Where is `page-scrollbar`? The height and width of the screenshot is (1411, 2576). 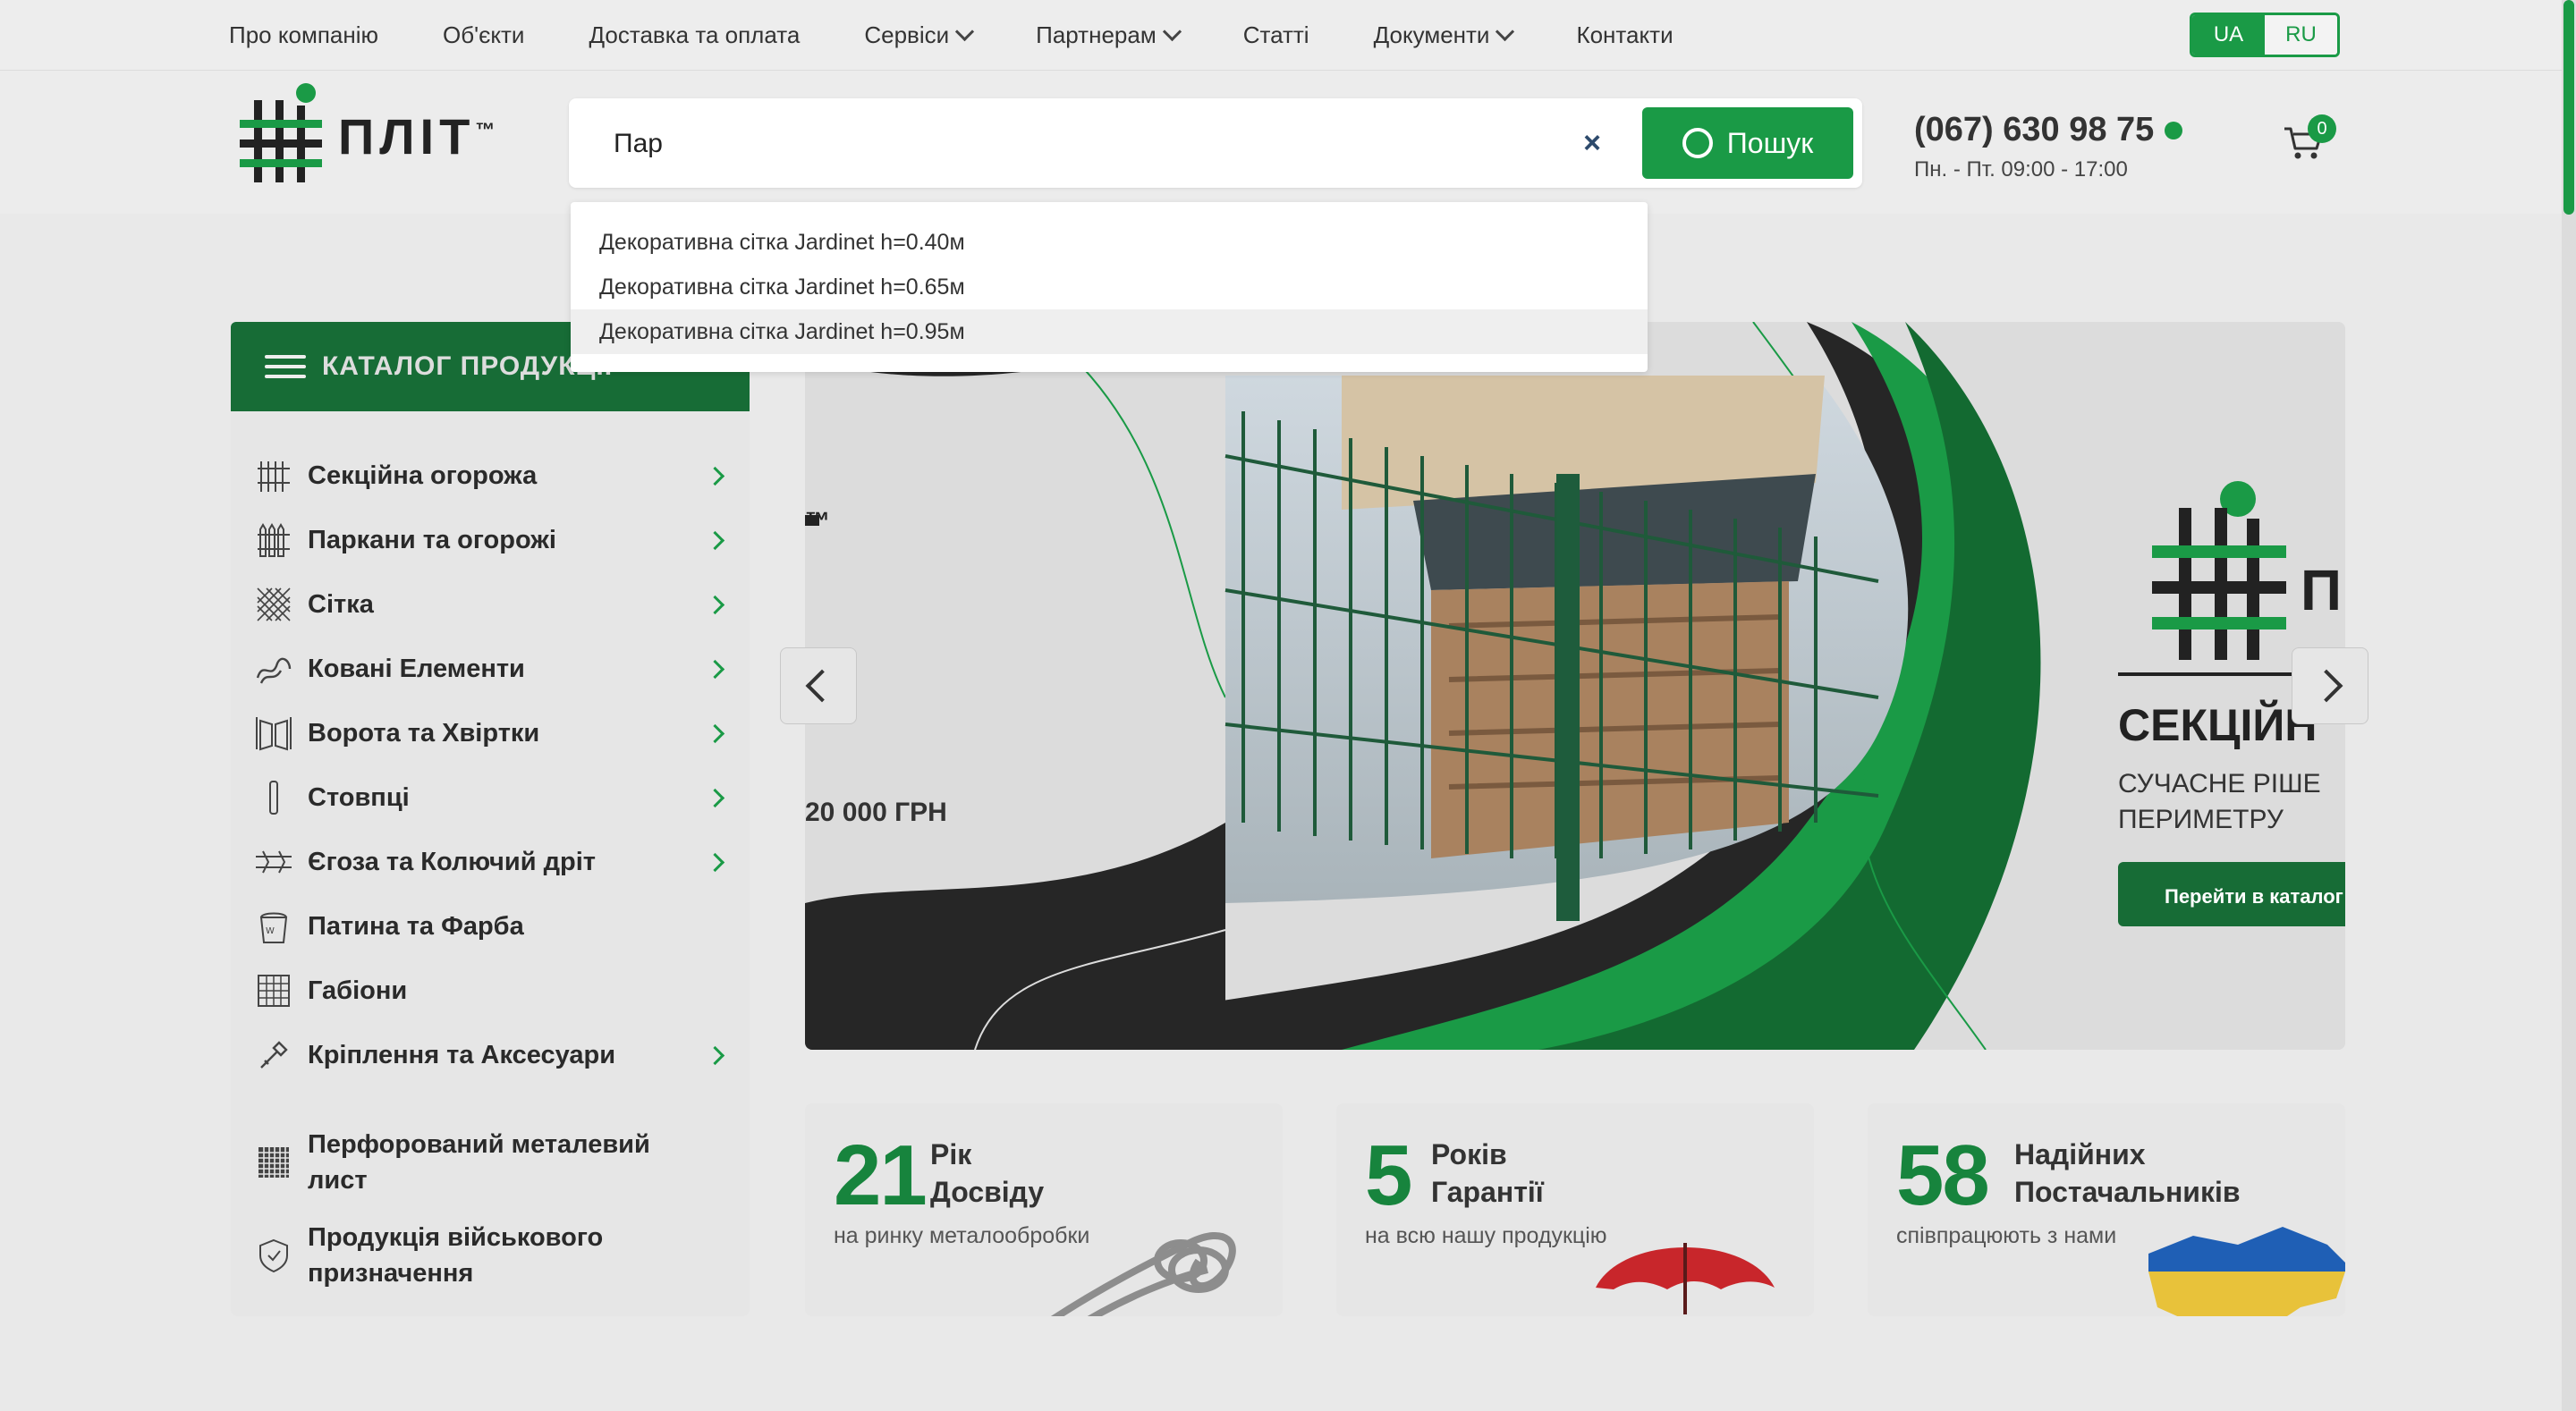
page-scrollbar is located at coordinates (2569, 705).